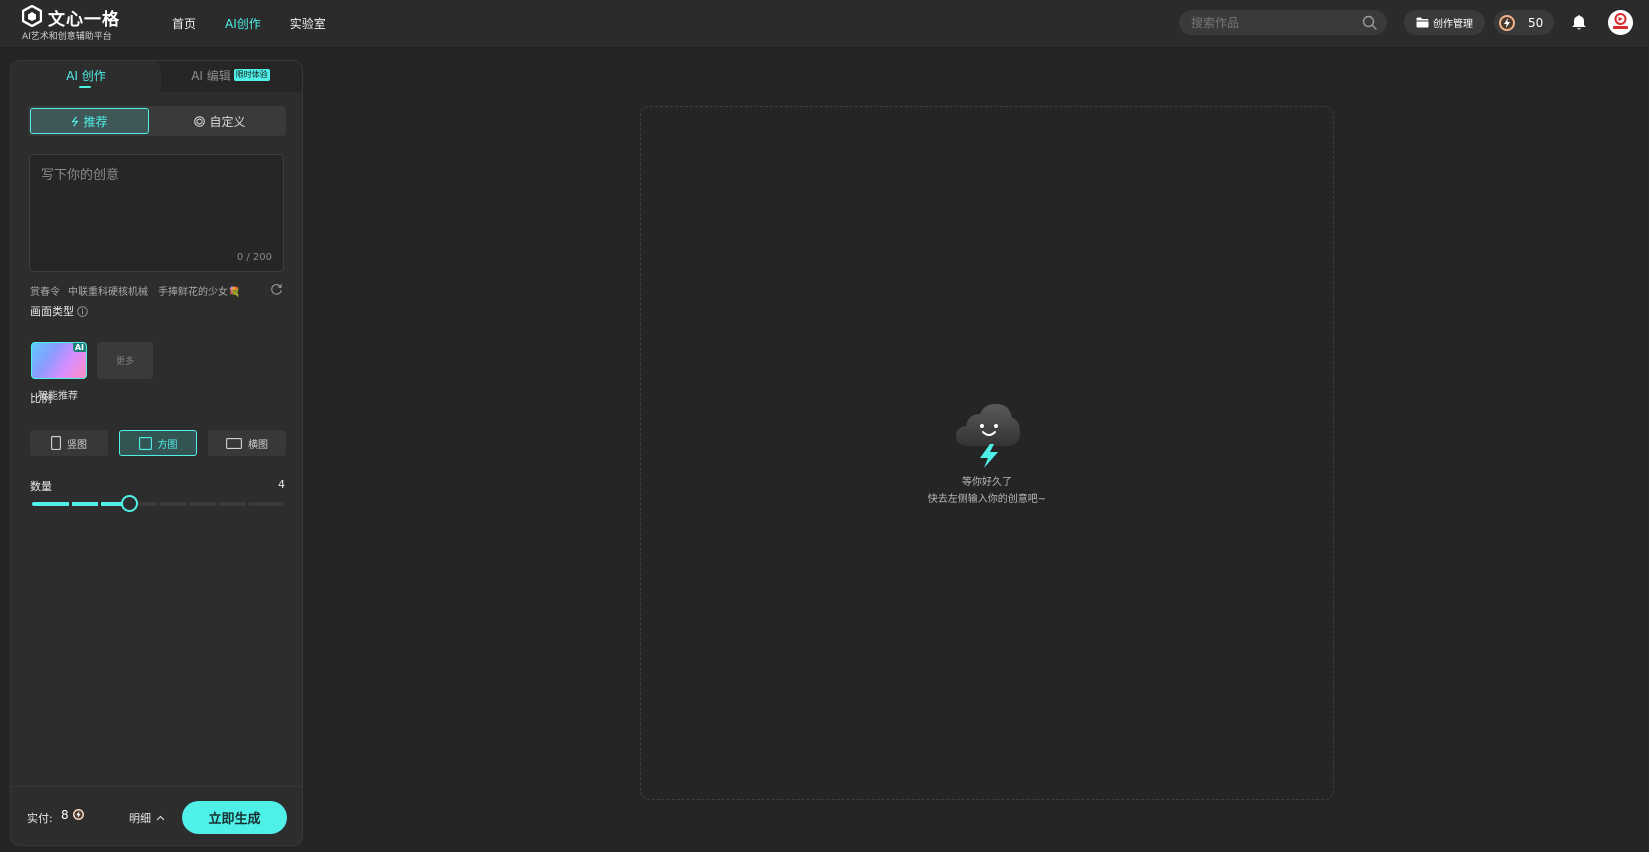 This screenshot has height=852, width=1649. What do you see at coordinates (65, 815) in the screenshot?
I see `pay-value: 8` at bounding box center [65, 815].